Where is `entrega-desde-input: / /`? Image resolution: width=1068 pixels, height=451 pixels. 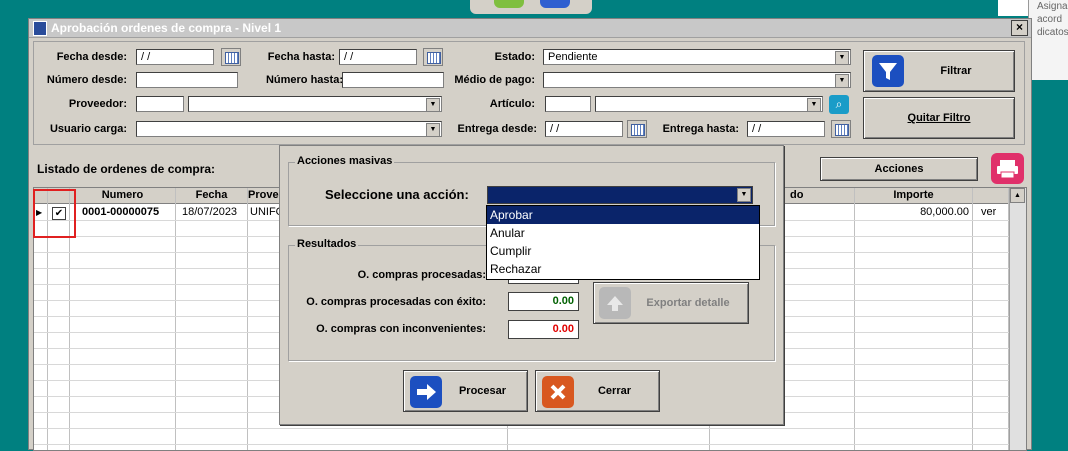
entrega-desde-input: / / is located at coordinates (584, 129).